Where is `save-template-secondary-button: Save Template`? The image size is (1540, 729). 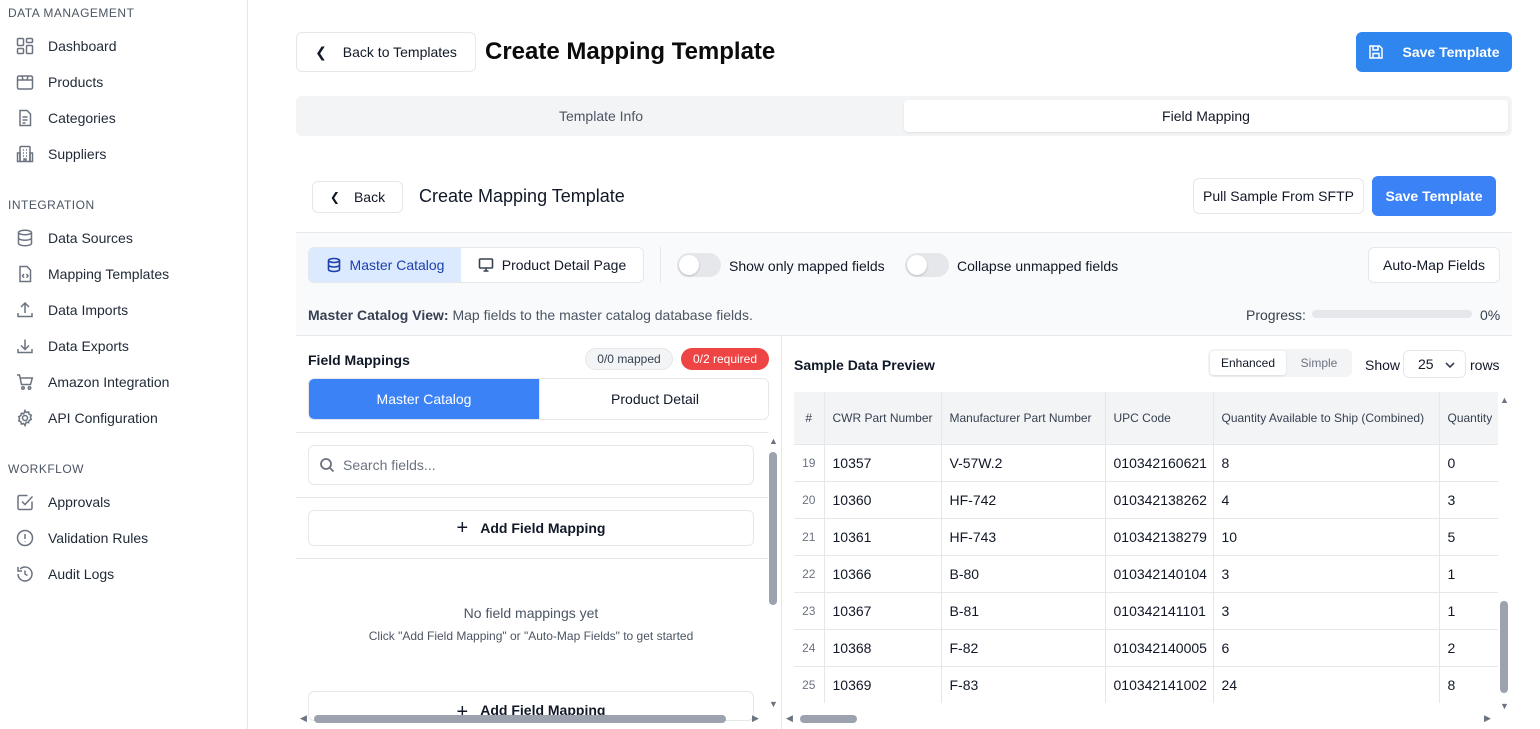
save-template-secondary-button: Save Template is located at coordinates (1434, 196).